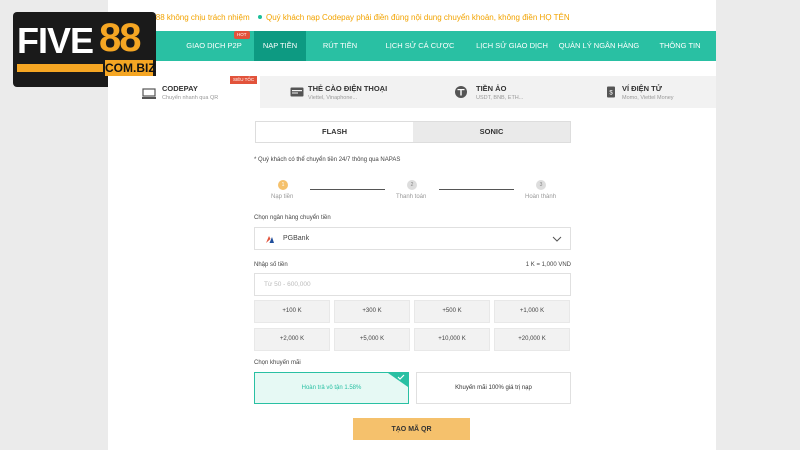  Describe the element at coordinates (372, 311) in the screenshot. I see `amount-chip-300k: +300 K` at that location.